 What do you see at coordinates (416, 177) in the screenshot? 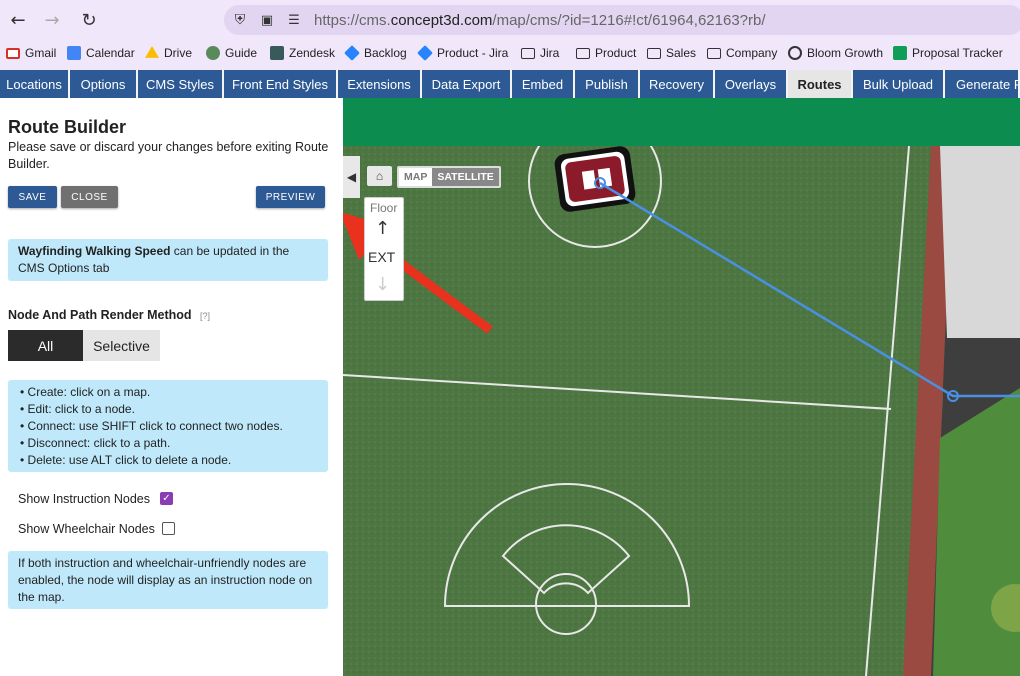
I see `map-type-map: MAP` at bounding box center [416, 177].